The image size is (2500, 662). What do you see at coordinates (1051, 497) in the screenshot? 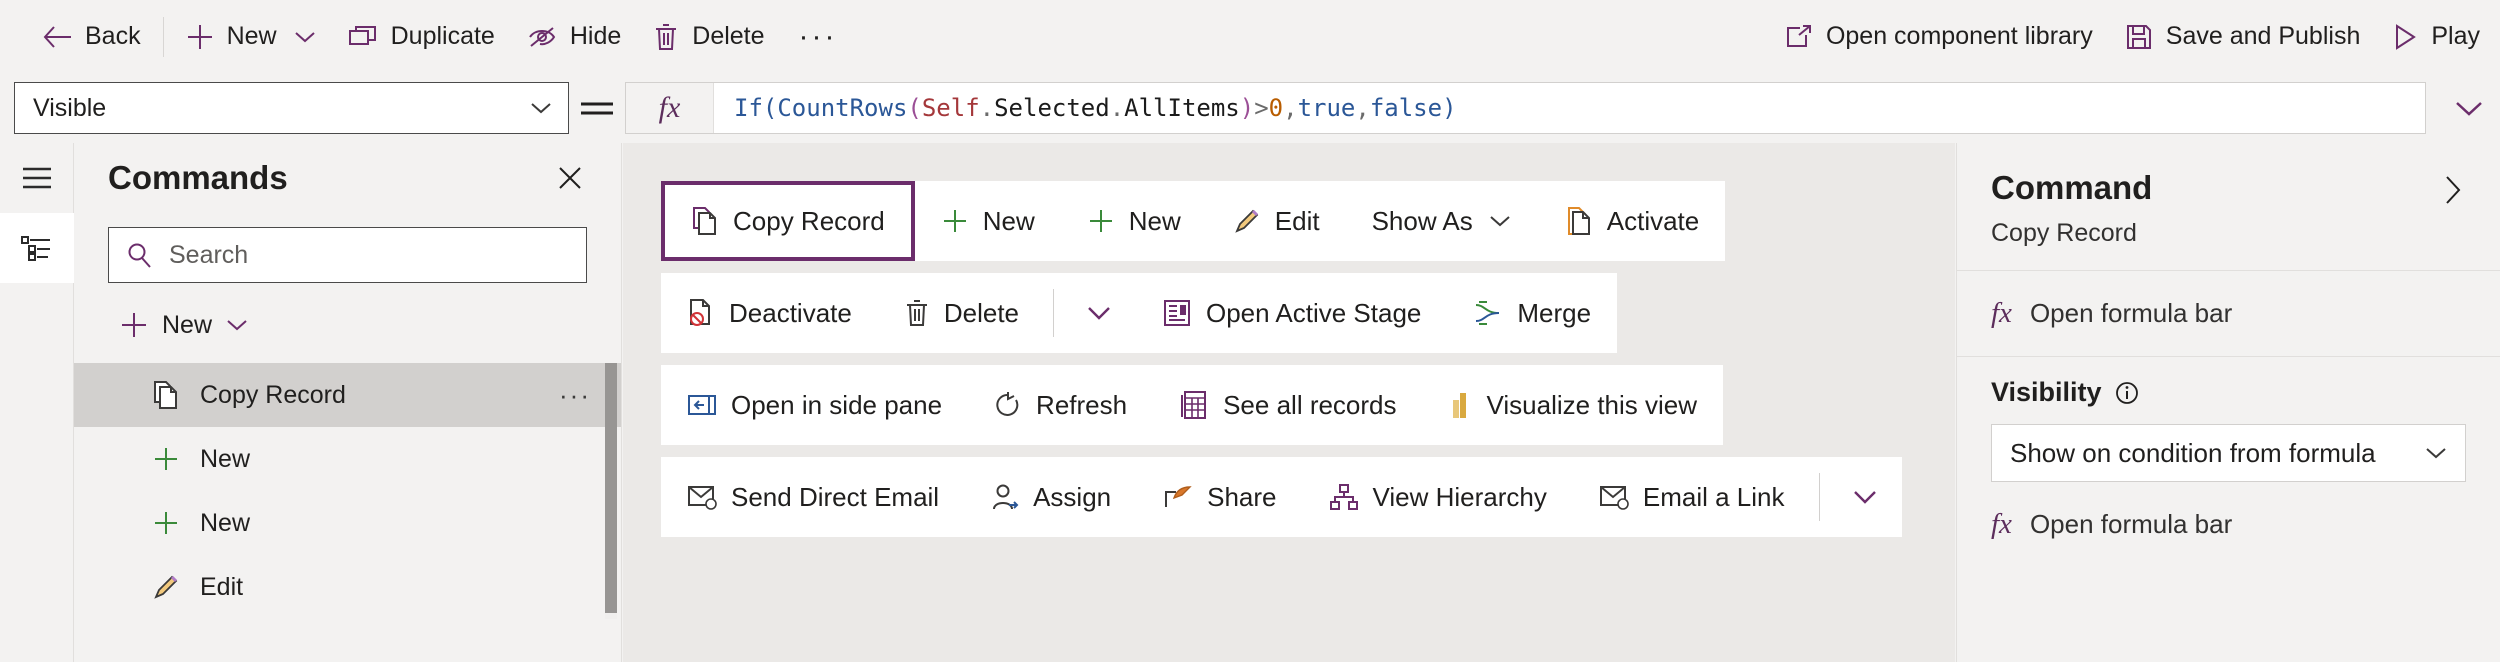
I see `canvas-assign-button: Assign` at bounding box center [1051, 497].